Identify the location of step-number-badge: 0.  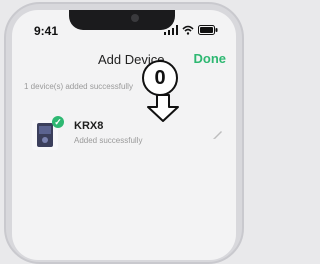
(160, 78).